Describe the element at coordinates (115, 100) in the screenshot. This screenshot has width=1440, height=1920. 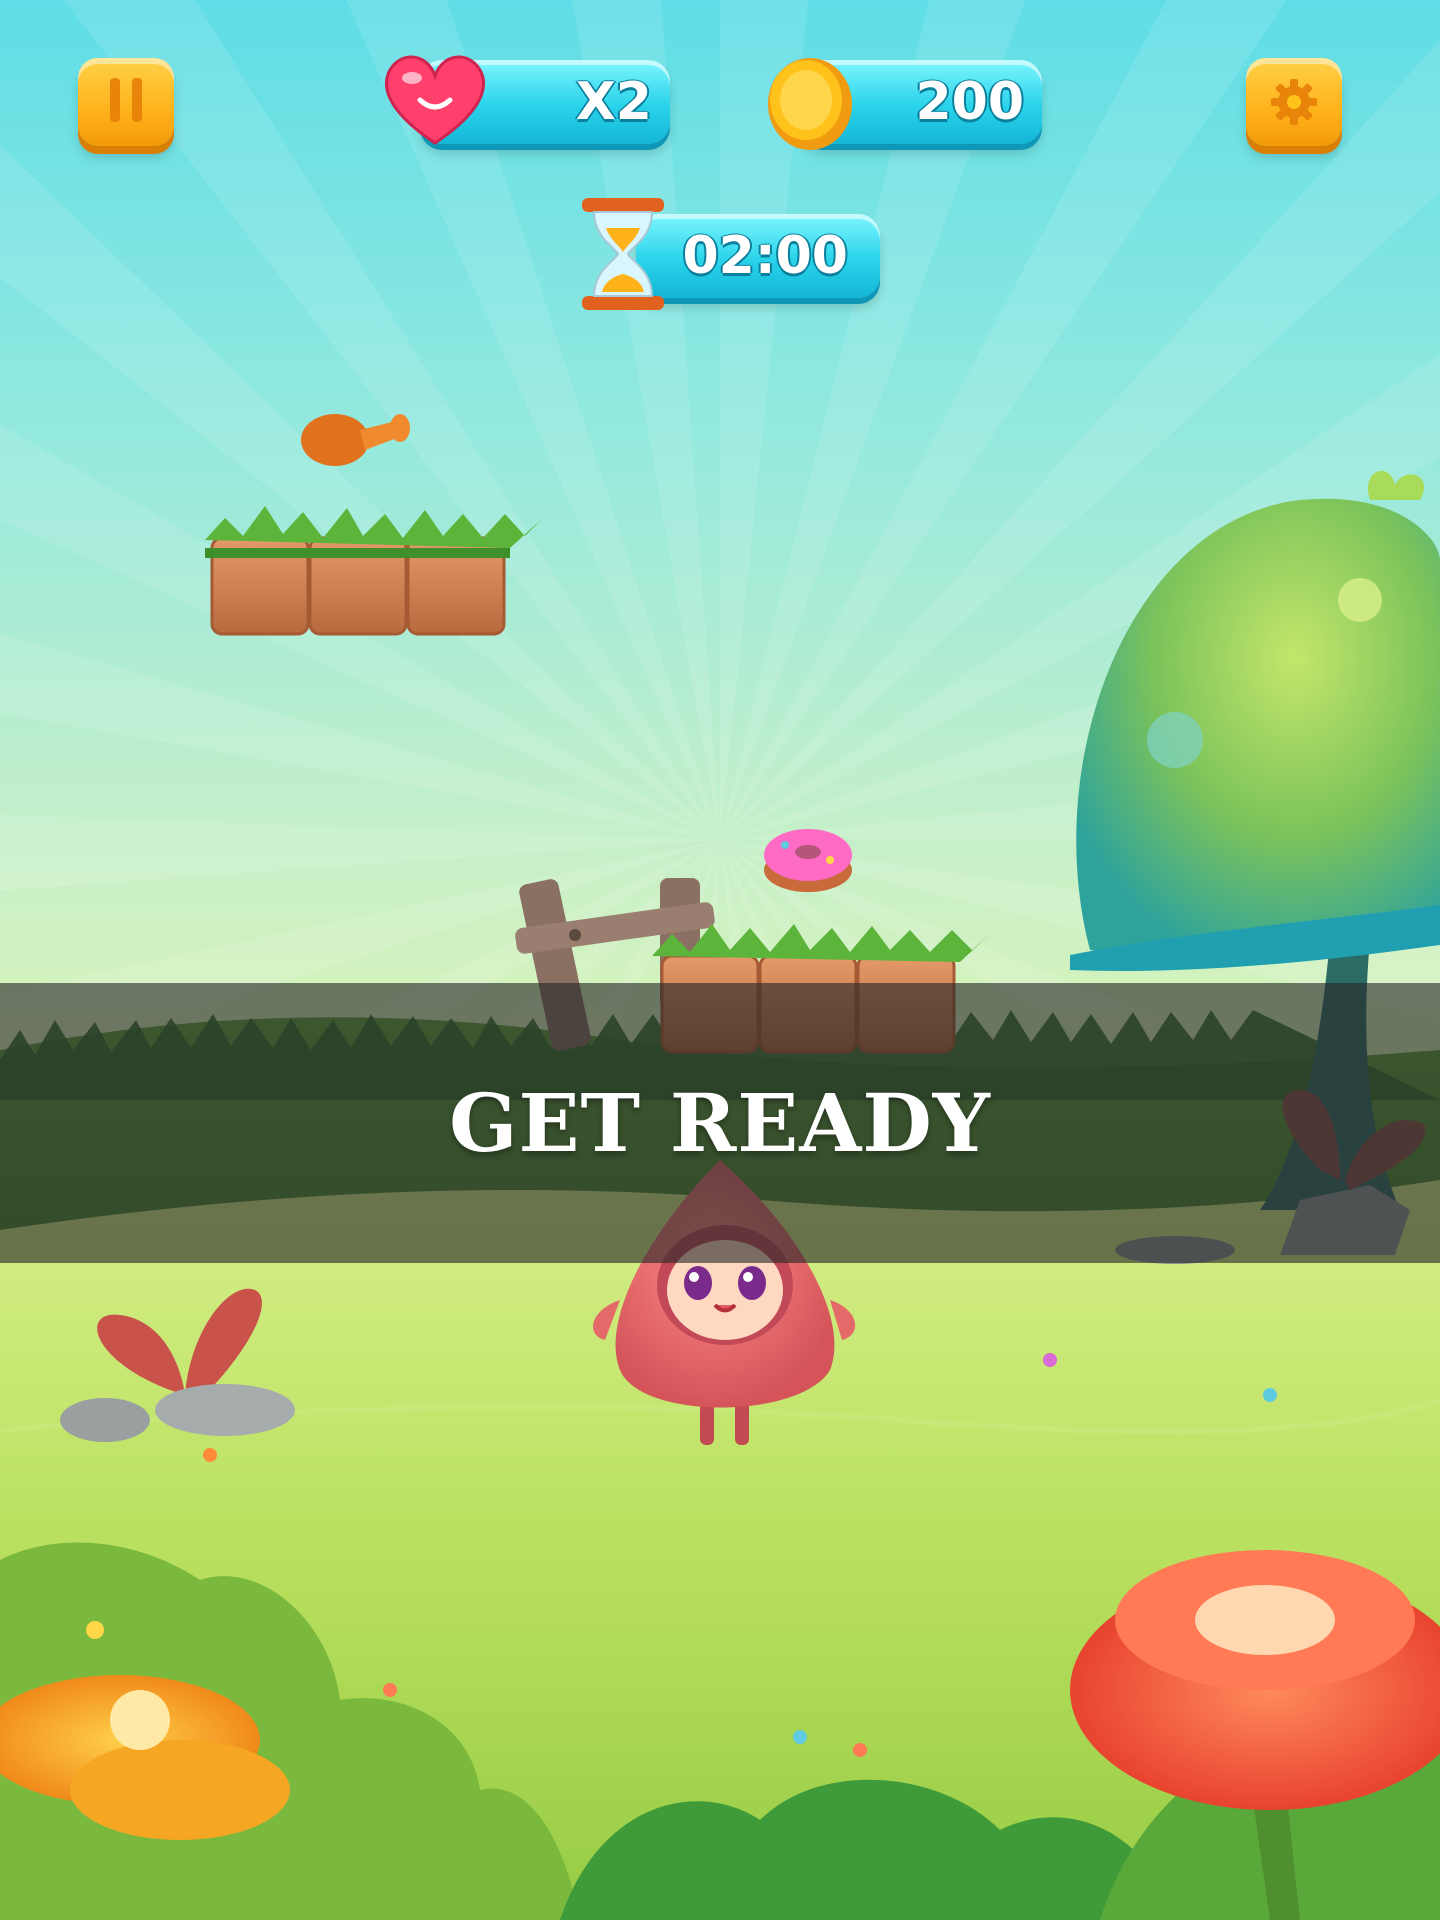
I see `pause-icon` at that location.